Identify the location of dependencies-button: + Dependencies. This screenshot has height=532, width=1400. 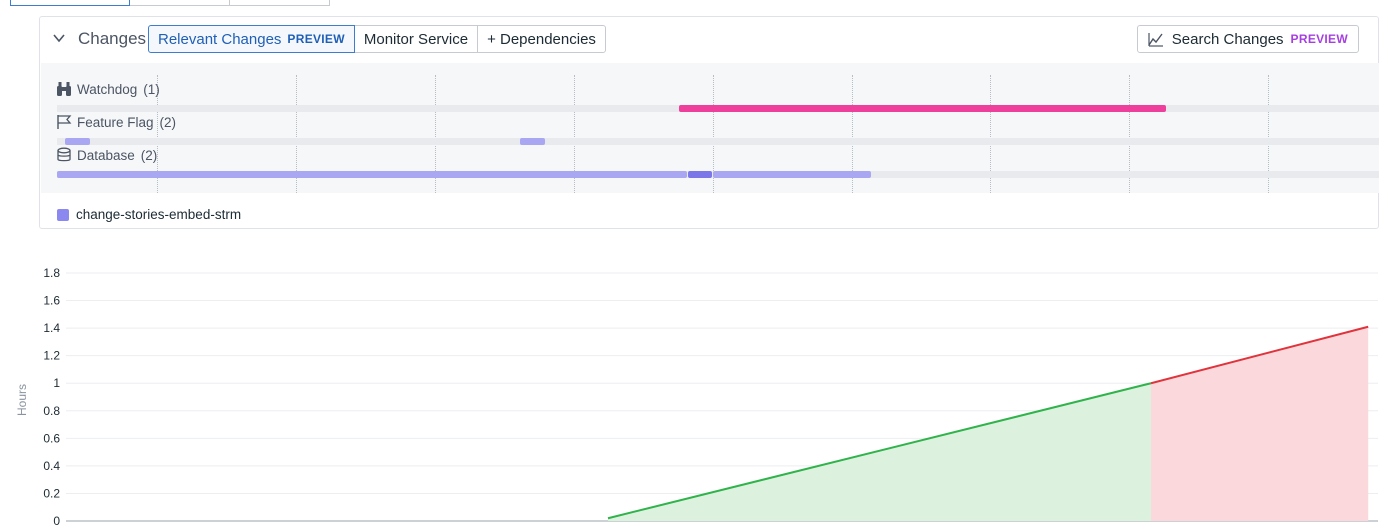
(541, 39).